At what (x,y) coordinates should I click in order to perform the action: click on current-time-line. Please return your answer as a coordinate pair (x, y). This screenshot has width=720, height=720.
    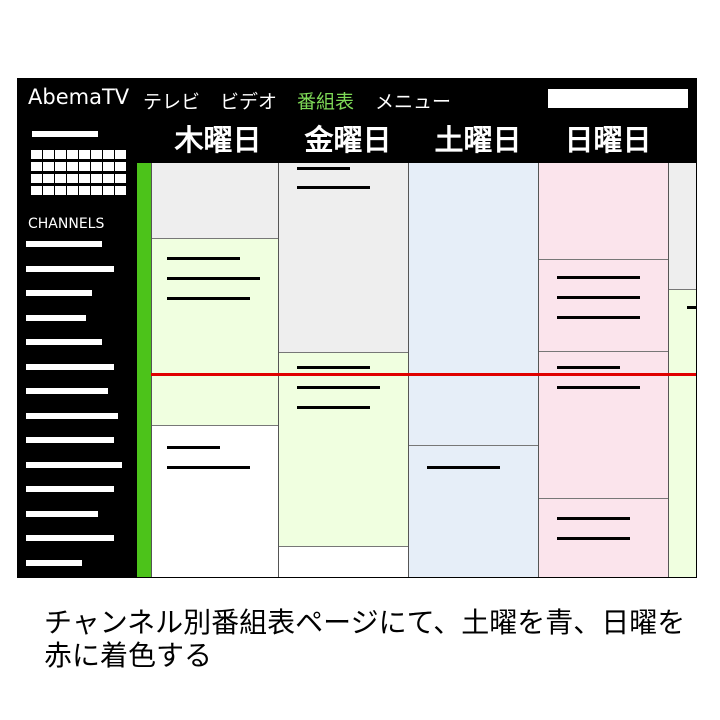
    Looking at the image, I should click on (423, 374).